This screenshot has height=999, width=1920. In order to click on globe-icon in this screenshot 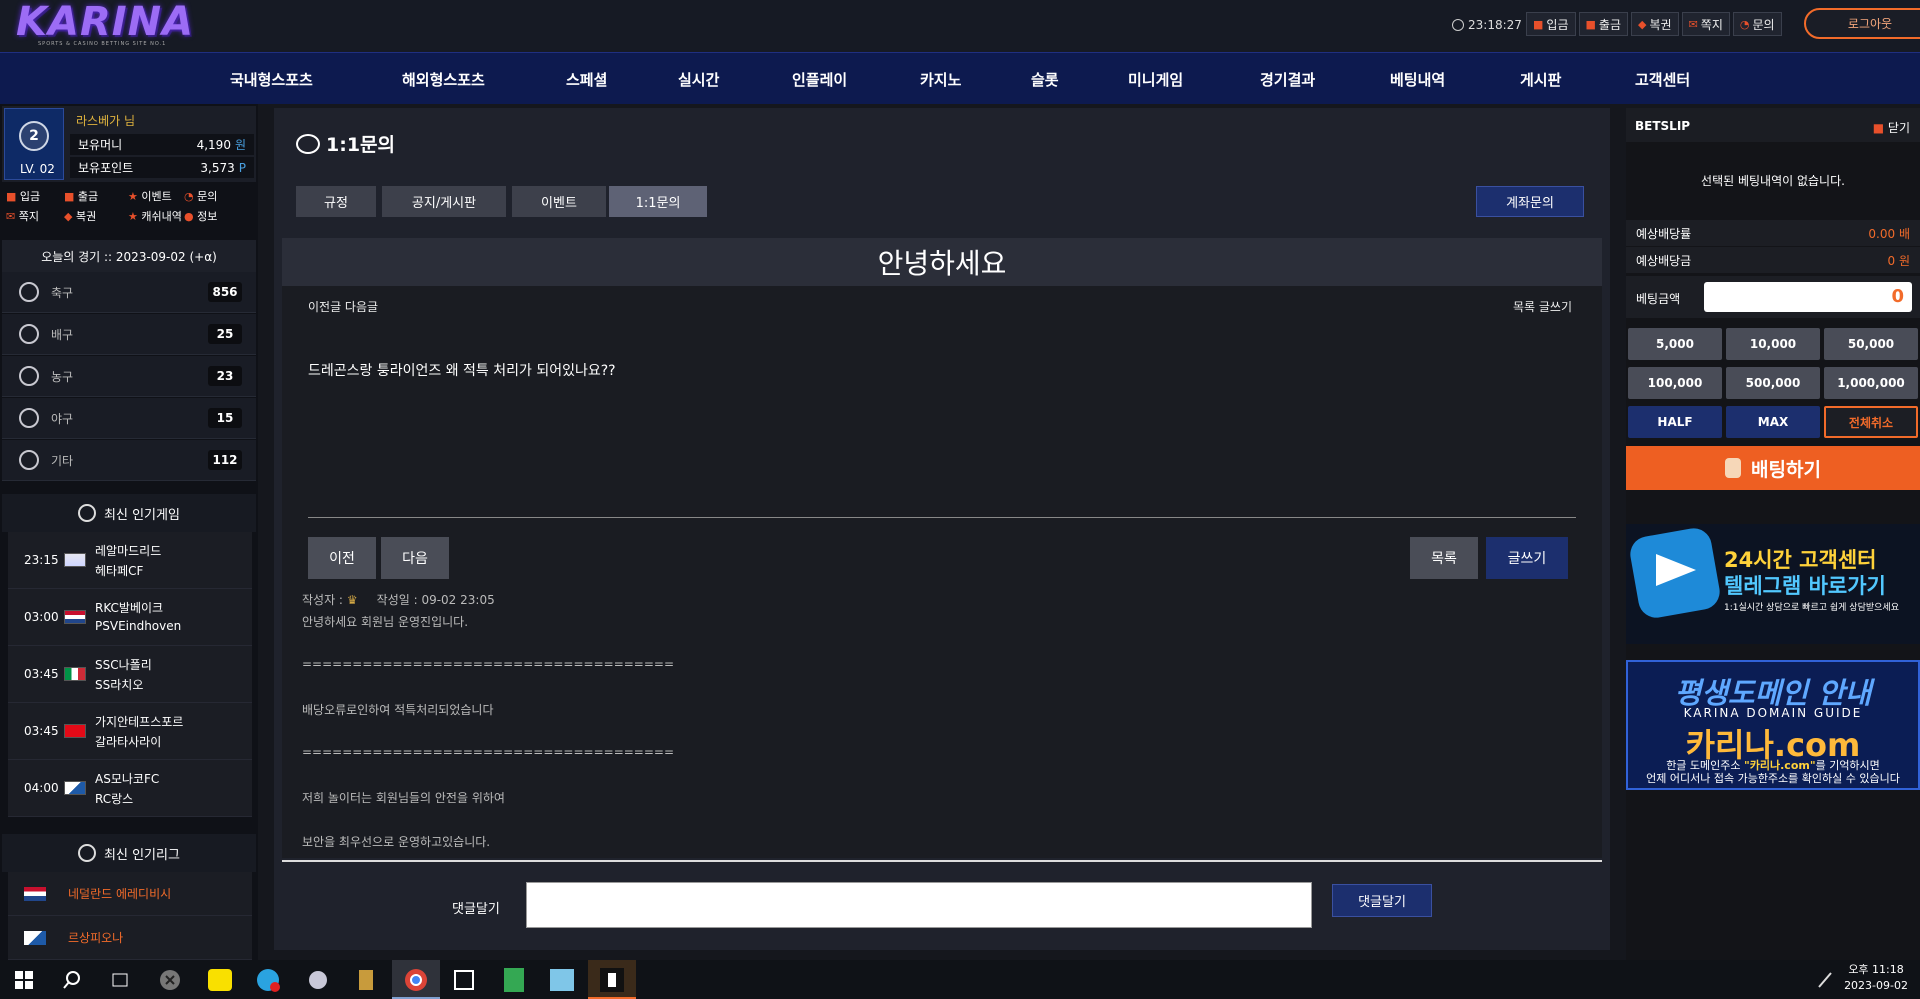, I will do `click(87, 853)`.